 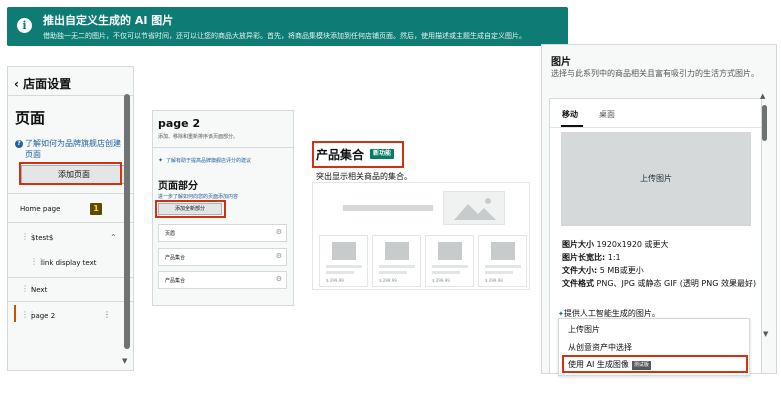 I want to click on panel-title: 图片, so click(x=561, y=62).